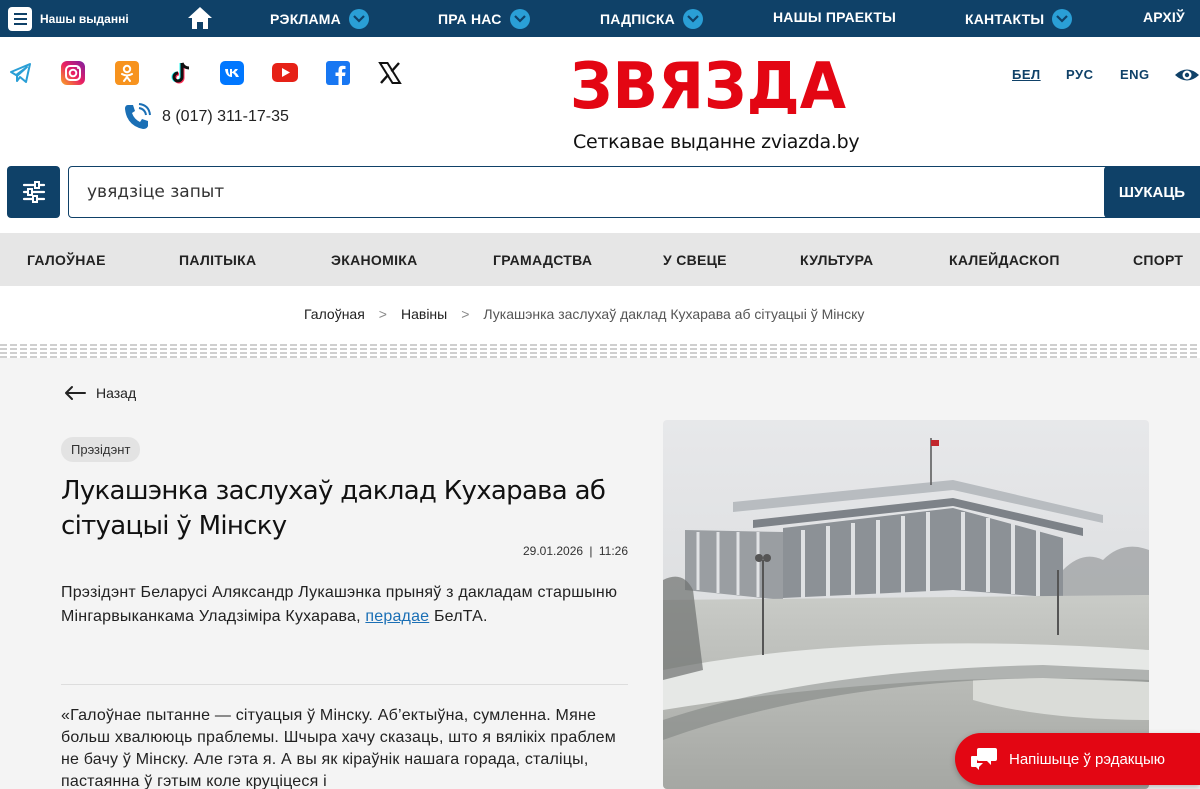 This screenshot has height=789, width=1200. Describe the element at coordinates (138, 116) in the screenshot. I see `phone-icon` at that location.